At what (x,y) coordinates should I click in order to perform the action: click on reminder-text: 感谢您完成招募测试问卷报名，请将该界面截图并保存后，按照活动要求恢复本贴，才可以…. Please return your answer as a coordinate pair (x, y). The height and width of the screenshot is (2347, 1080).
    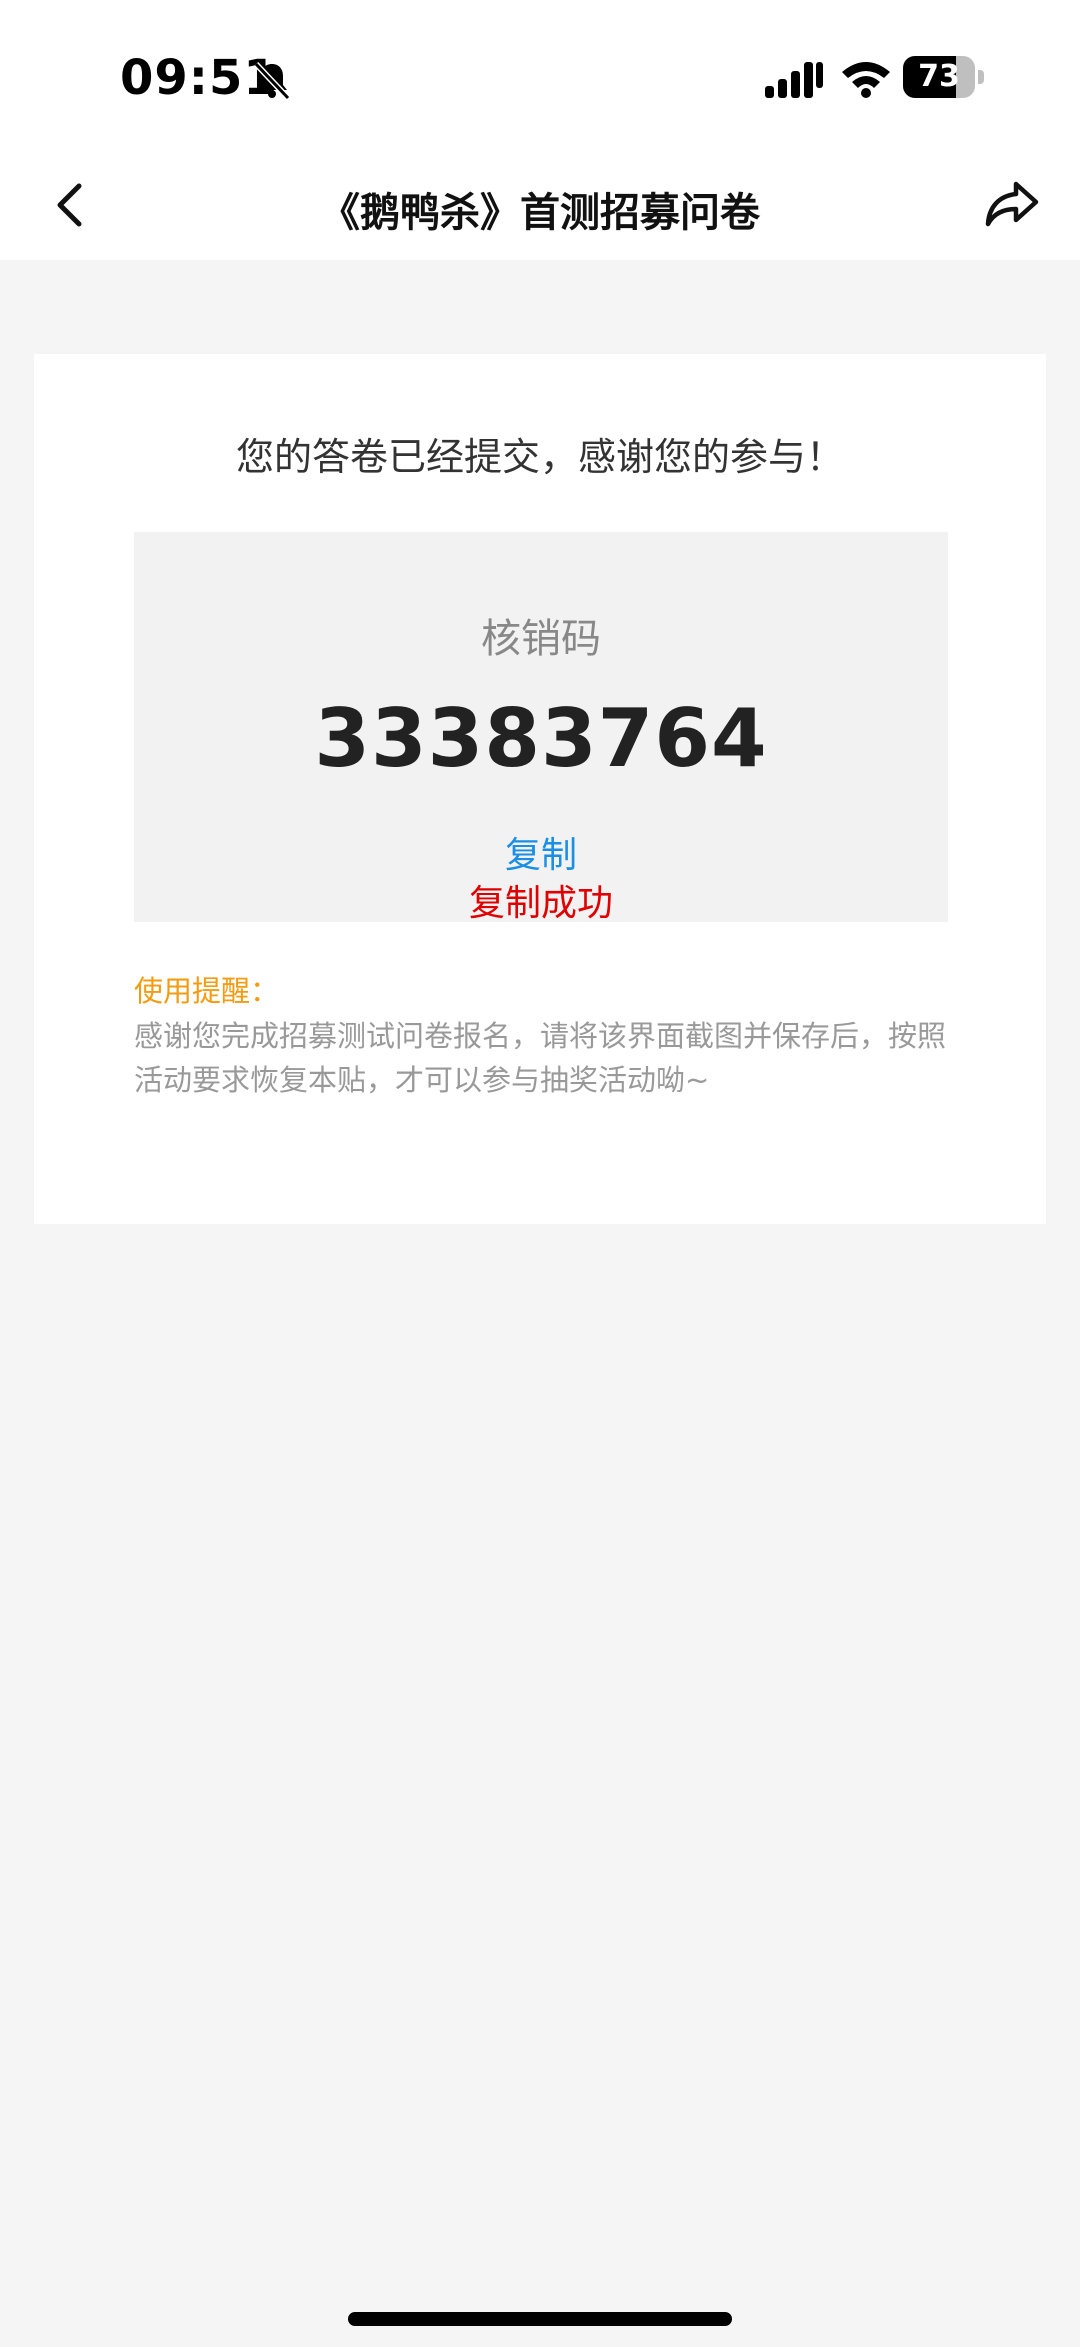
    Looking at the image, I should click on (540, 1058).